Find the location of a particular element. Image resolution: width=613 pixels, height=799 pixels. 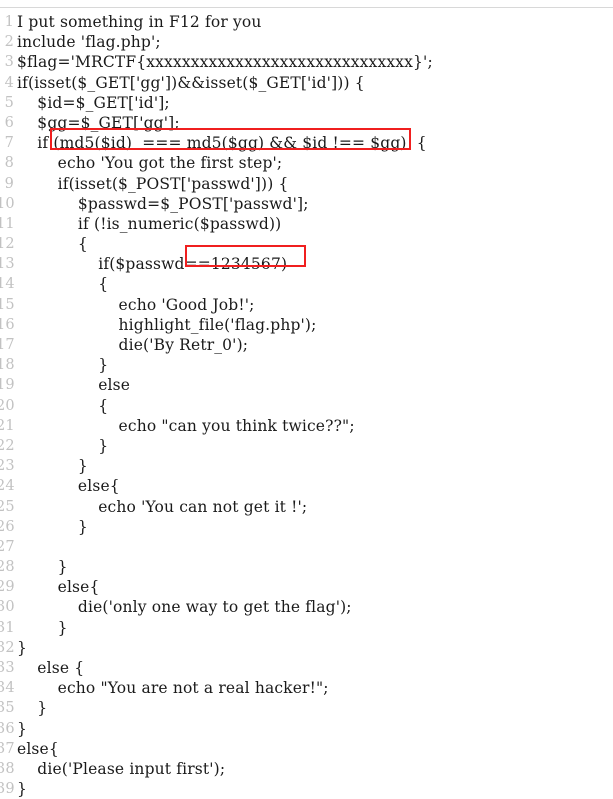

line-content: else is located at coordinates (74, 385).